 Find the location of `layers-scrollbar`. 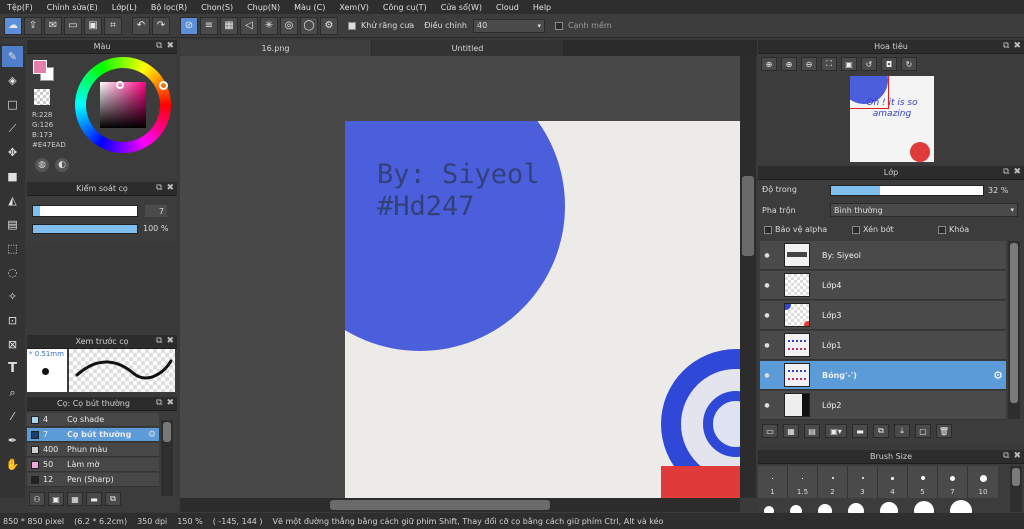

layers-scrollbar is located at coordinates (1014, 330).